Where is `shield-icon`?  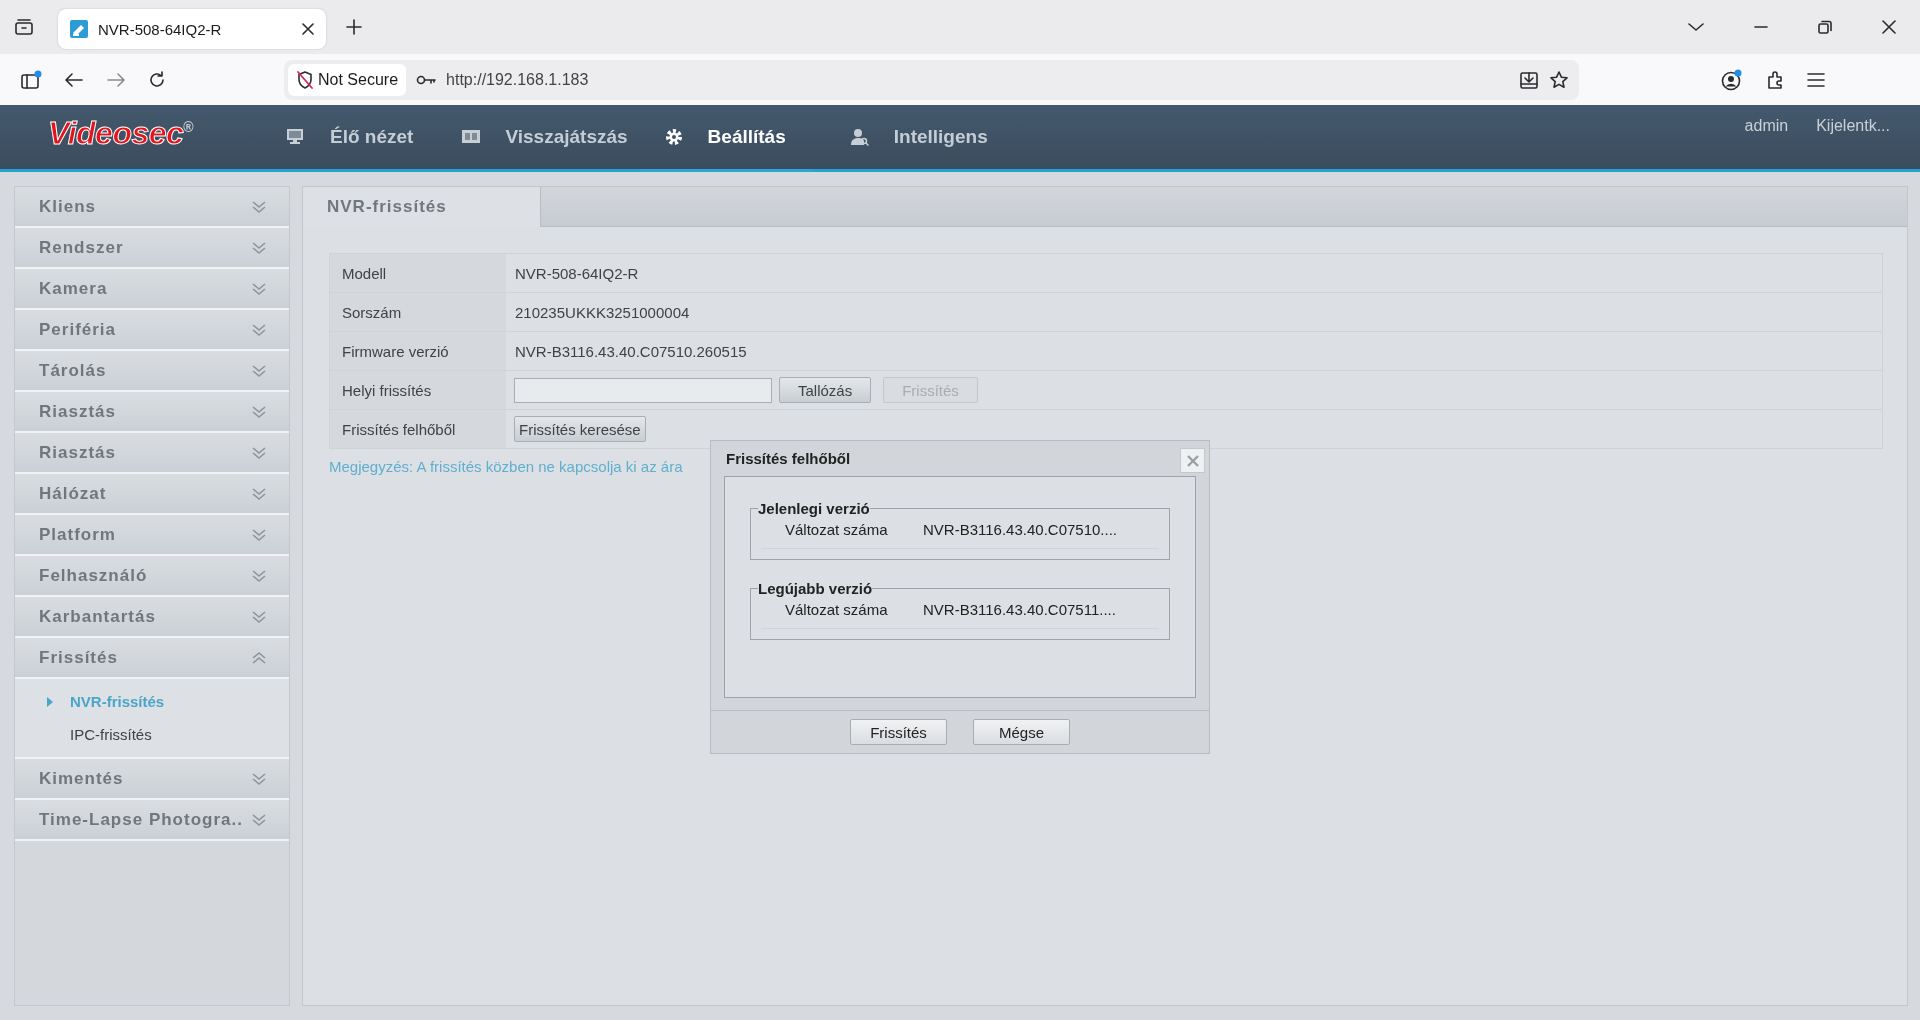 shield-icon is located at coordinates (305, 79).